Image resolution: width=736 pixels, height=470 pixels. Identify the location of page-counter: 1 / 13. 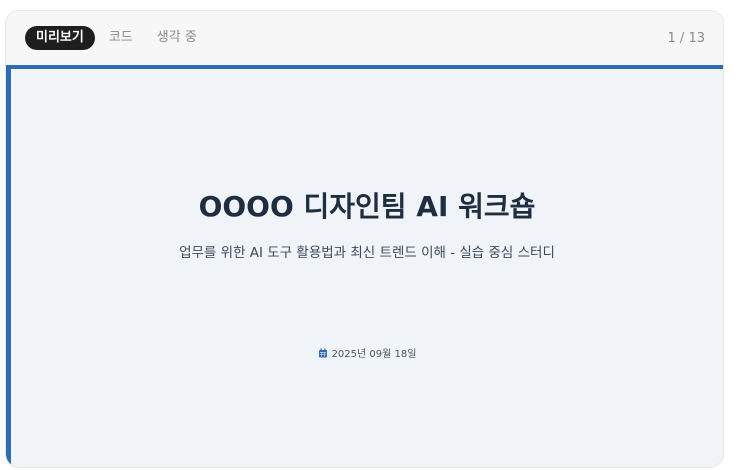
(686, 38).